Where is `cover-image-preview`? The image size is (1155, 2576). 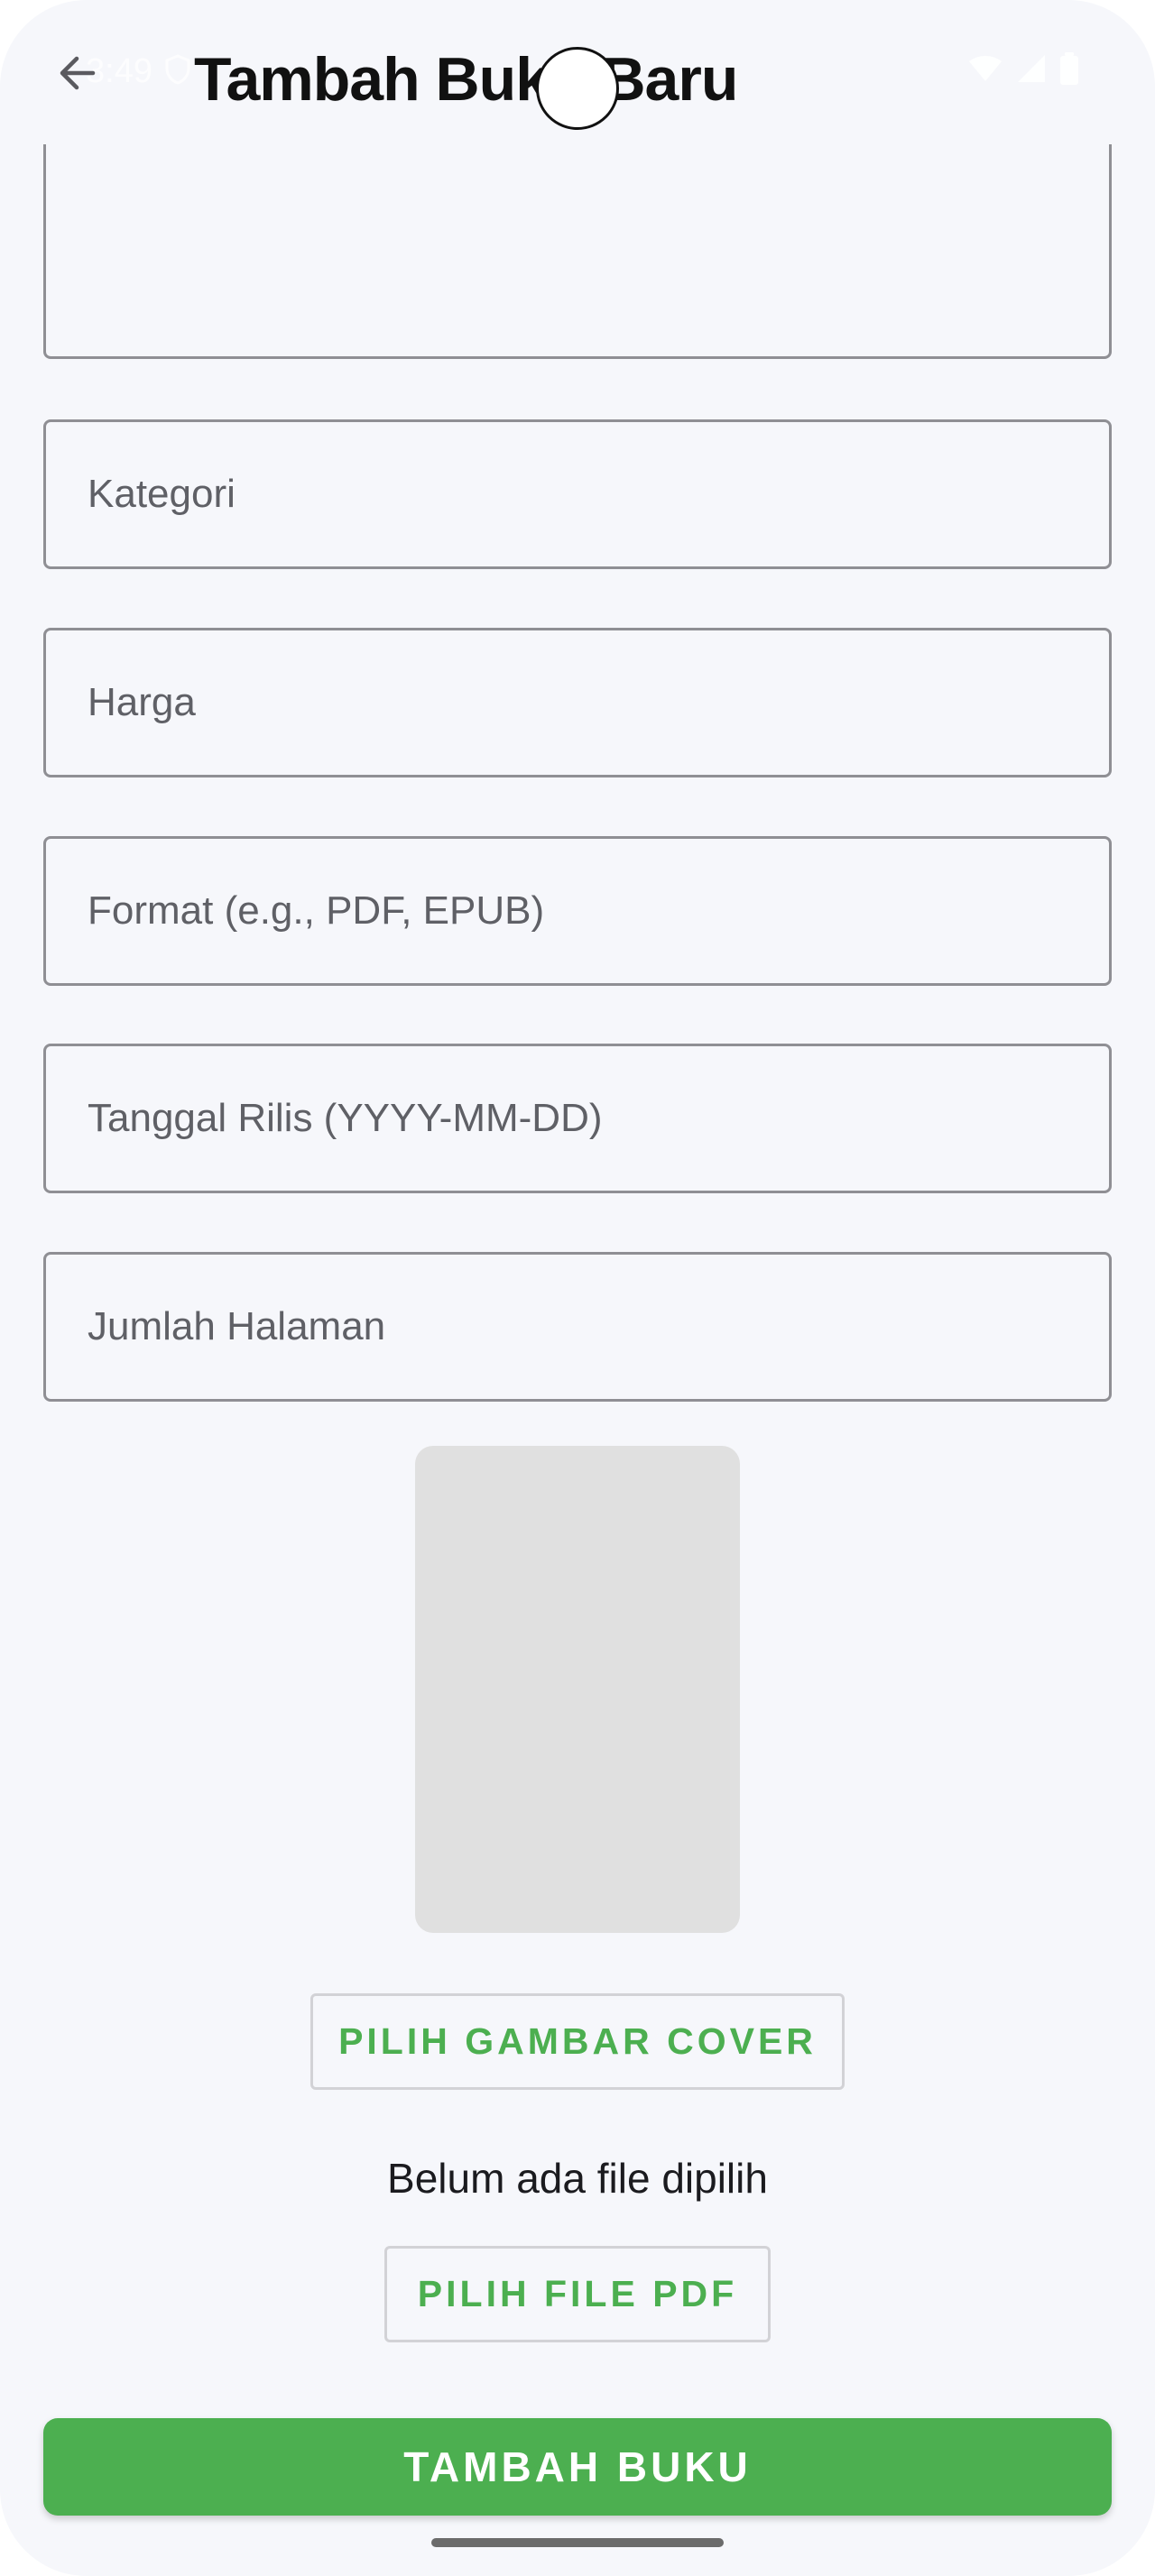
cover-image-preview is located at coordinates (577, 1690).